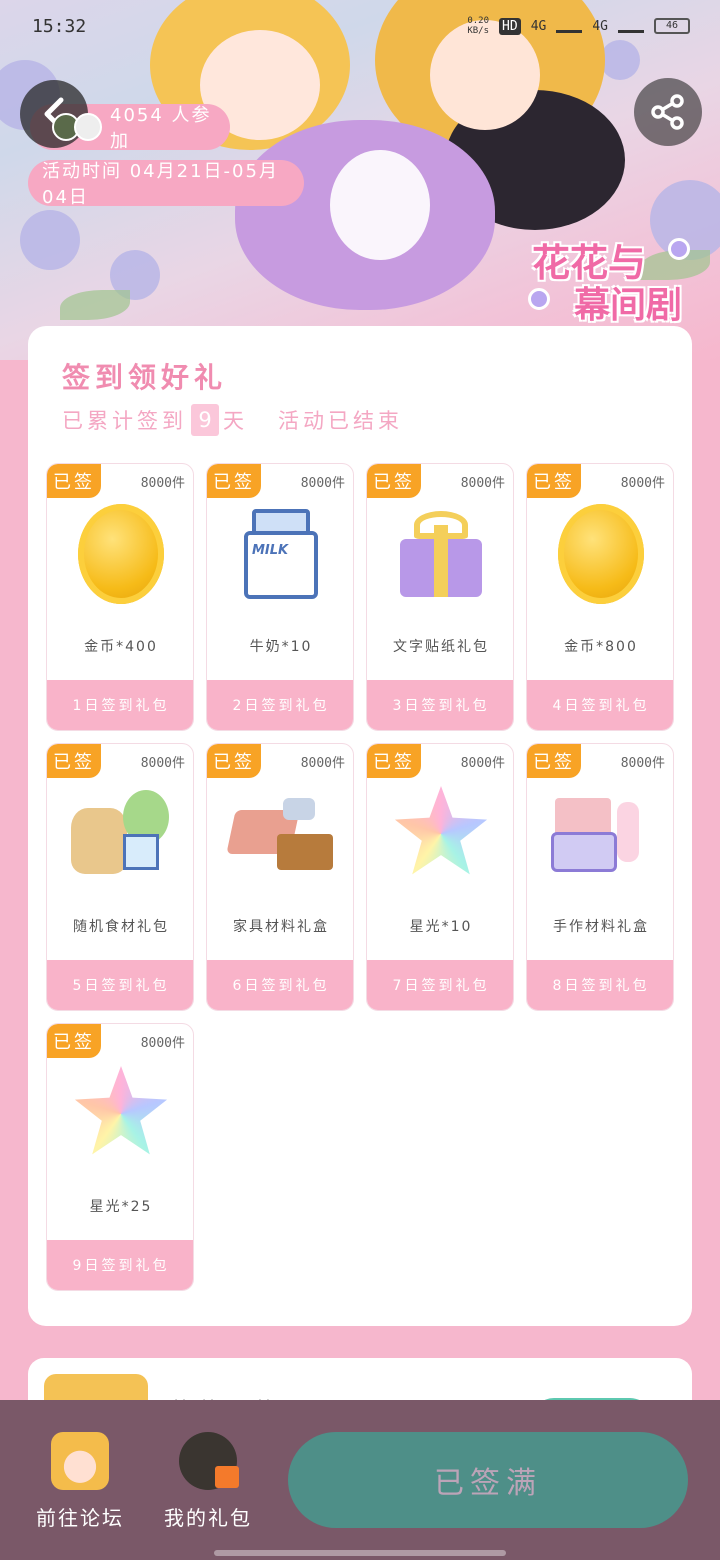 The width and height of the screenshot is (720, 1560). Describe the element at coordinates (121, 647) in the screenshot. I see `gift-name: 金币*400` at that location.